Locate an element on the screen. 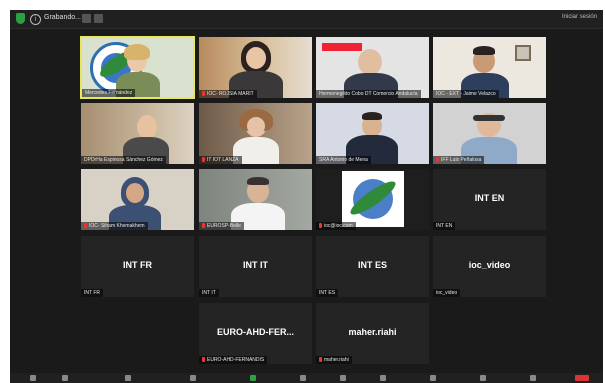  participant-name: EUROSP-Belle is located at coordinates (221, 226).